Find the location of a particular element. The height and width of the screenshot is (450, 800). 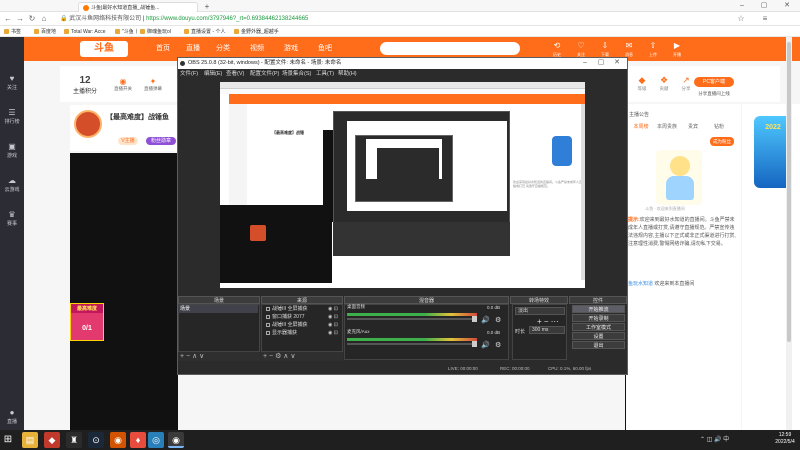

app-icon: ◉ is located at coordinates (118, 440).